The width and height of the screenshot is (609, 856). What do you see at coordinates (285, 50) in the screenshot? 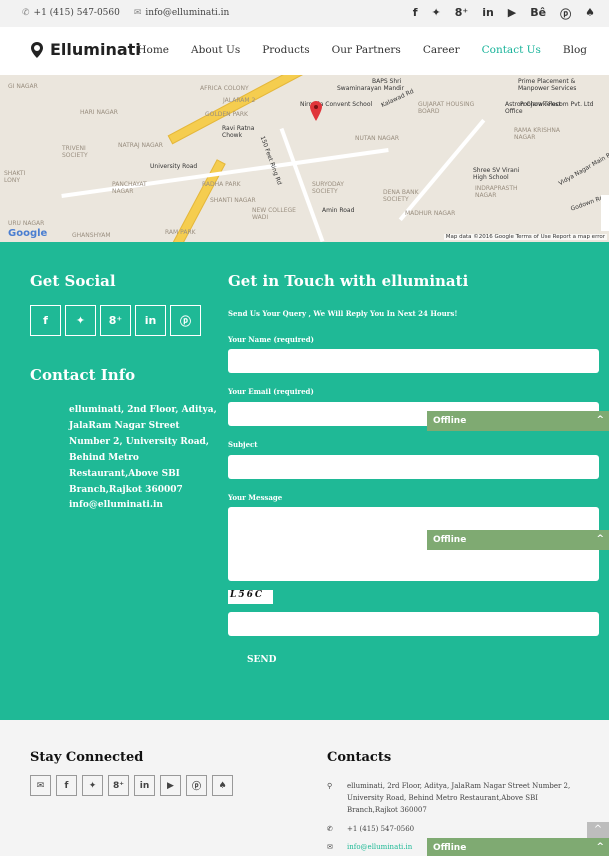
I see `nav-products: Products` at bounding box center [285, 50].